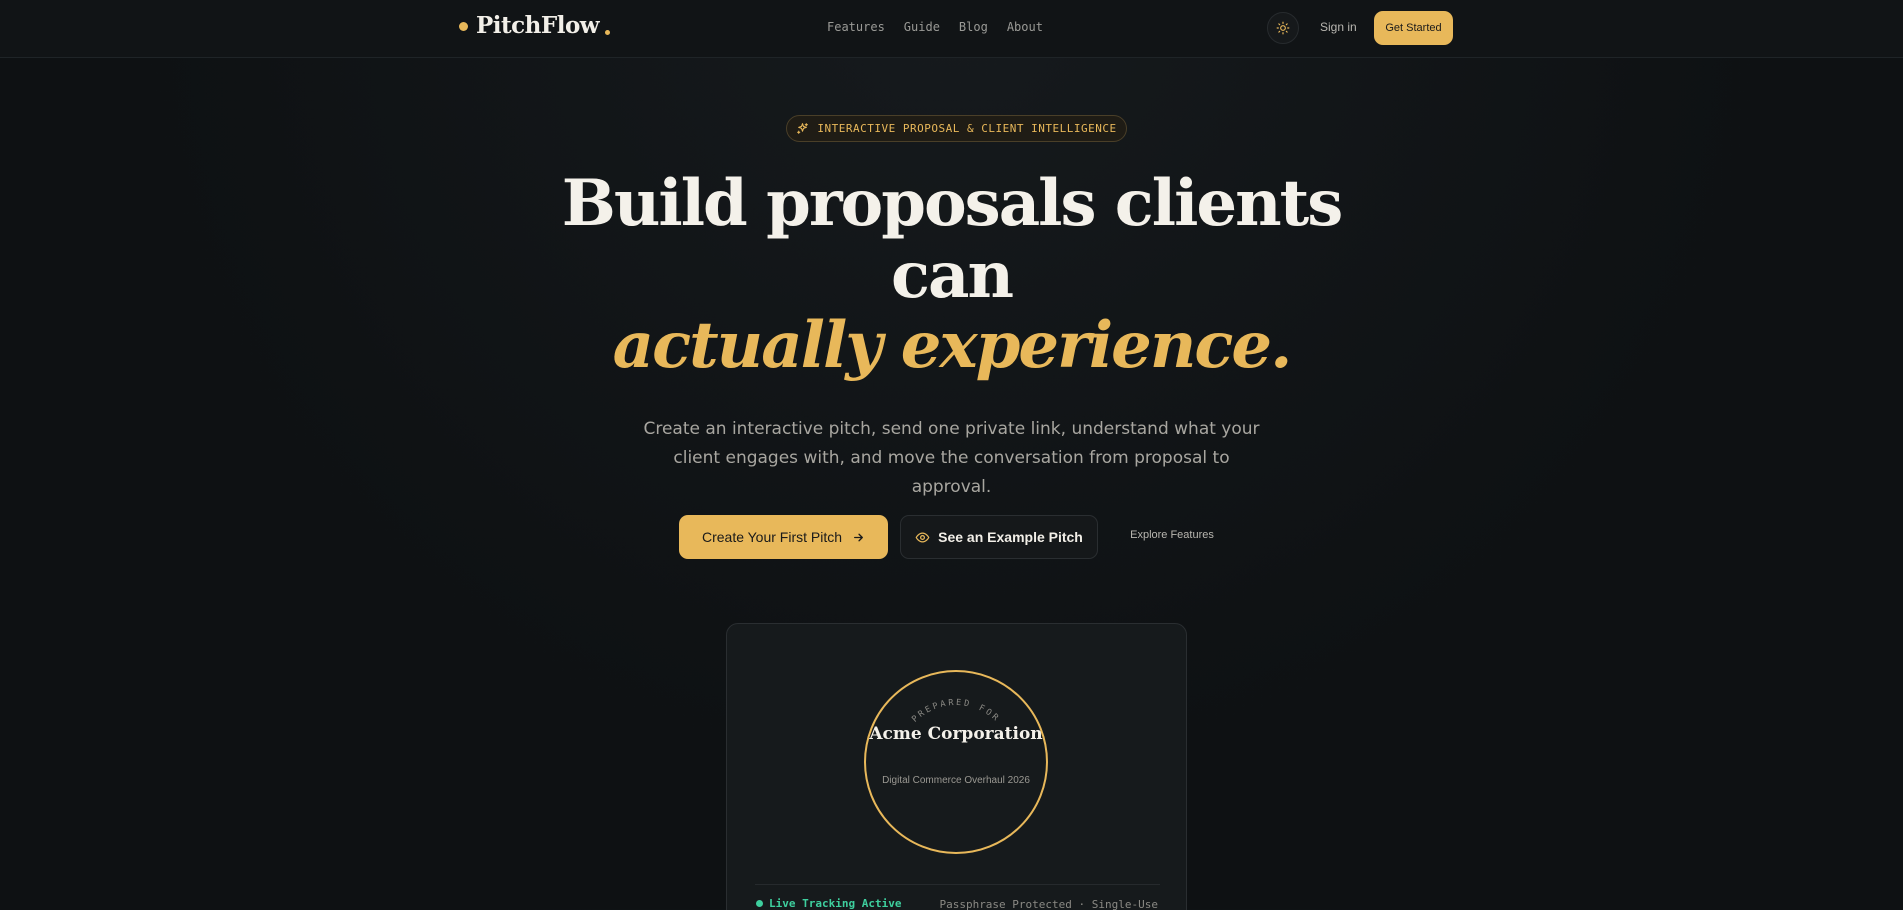 The image size is (1903, 910). What do you see at coordinates (952, 275) in the screenshot?
I see `hero-title-line2: can` at bounding box center [952, 275].